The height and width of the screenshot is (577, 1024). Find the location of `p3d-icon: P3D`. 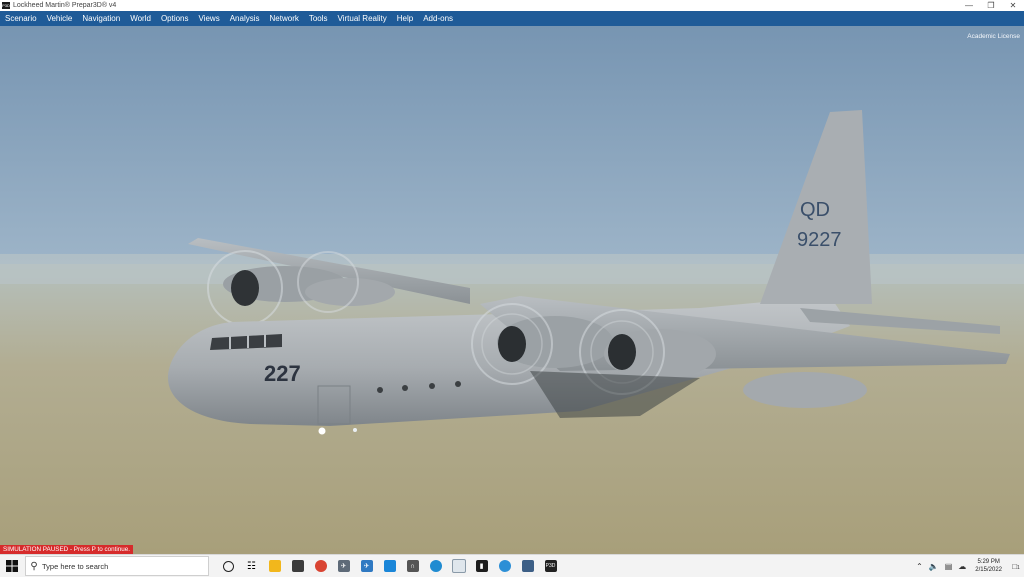

p3d-icon: P3D is located at coordinates (550, 566).